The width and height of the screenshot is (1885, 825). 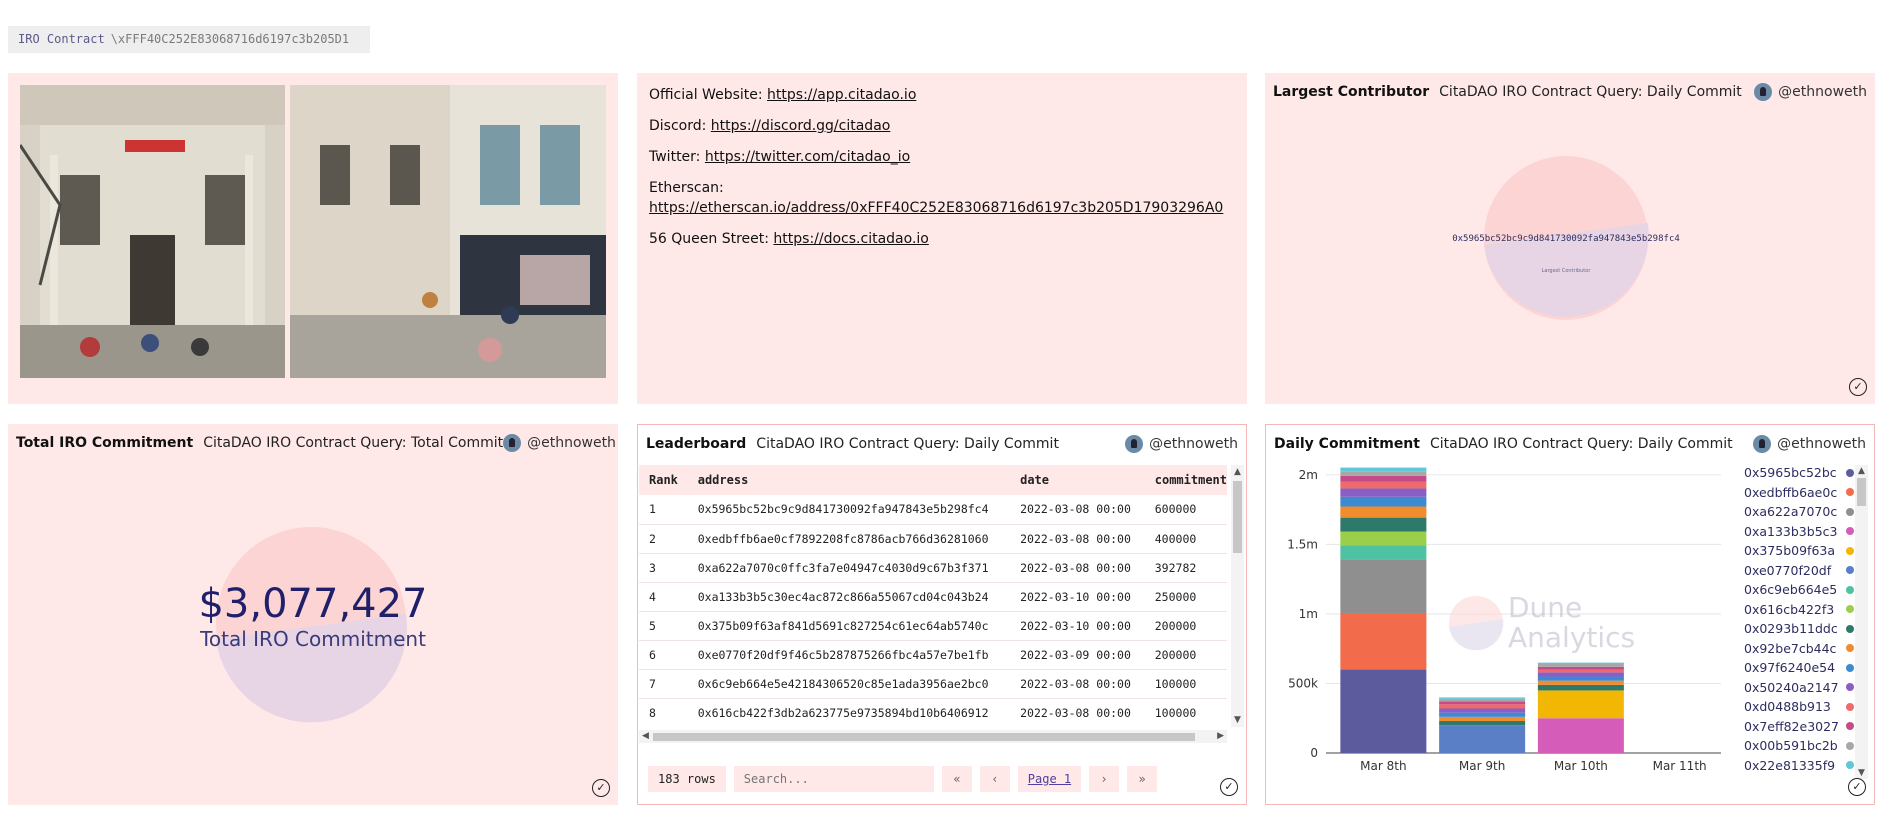 I want to click on column-header-date: date, so click(x=1077, y=480).